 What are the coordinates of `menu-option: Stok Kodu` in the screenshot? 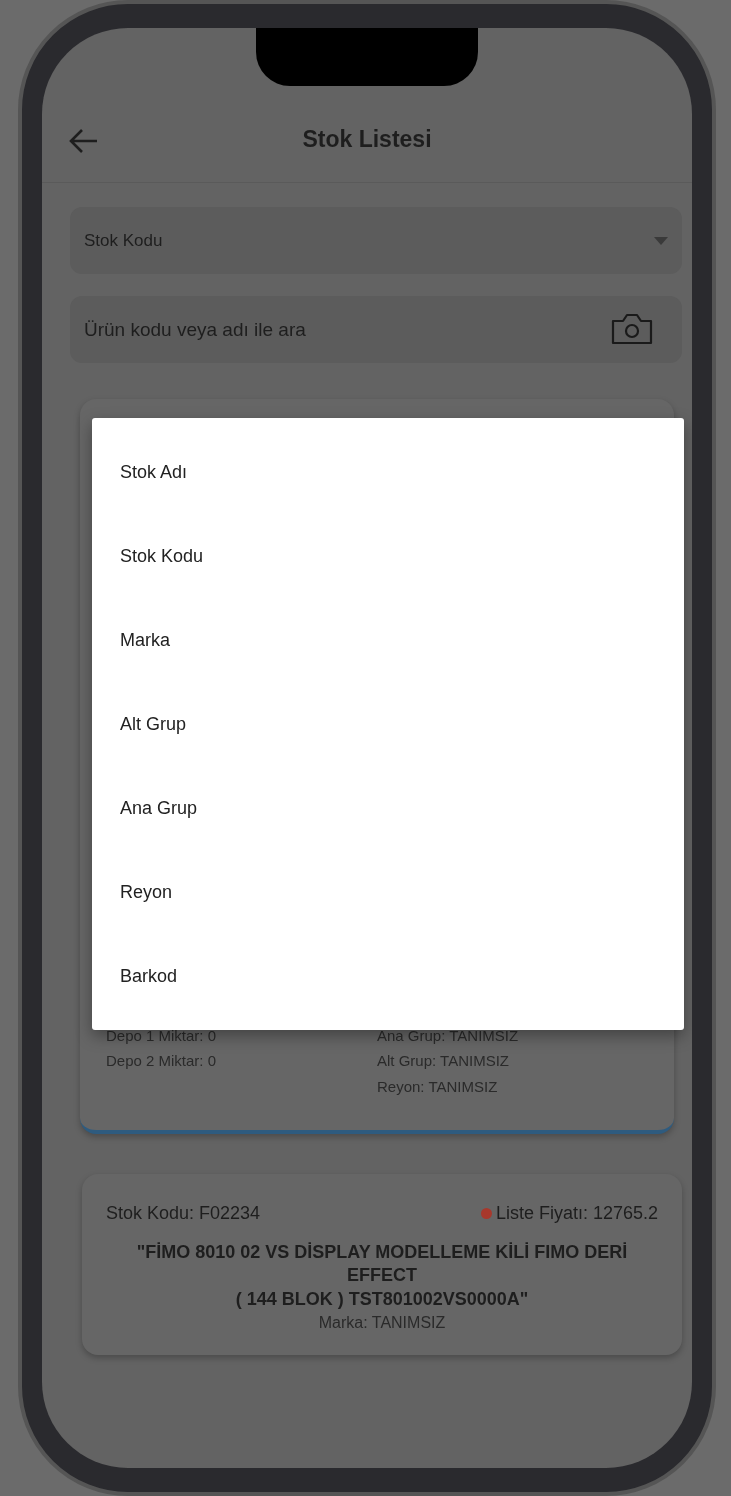 It's located at (388, 556).